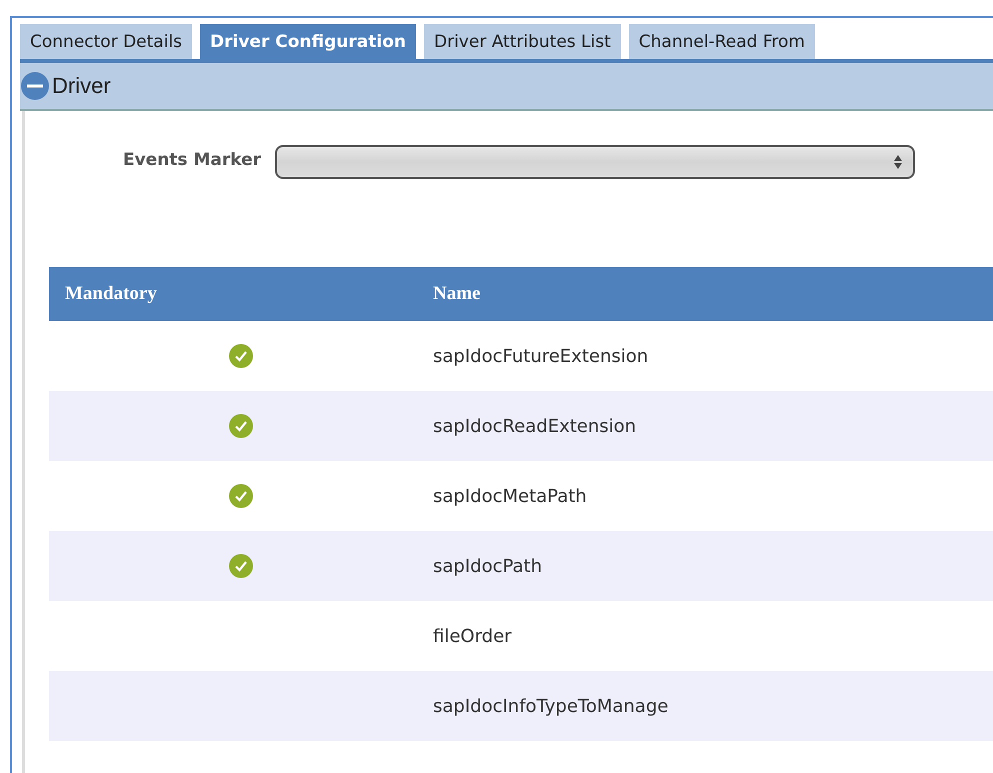  Describe the element at coordinates (456, 294) in the screenshot. I see `column-header: Name` at that location.